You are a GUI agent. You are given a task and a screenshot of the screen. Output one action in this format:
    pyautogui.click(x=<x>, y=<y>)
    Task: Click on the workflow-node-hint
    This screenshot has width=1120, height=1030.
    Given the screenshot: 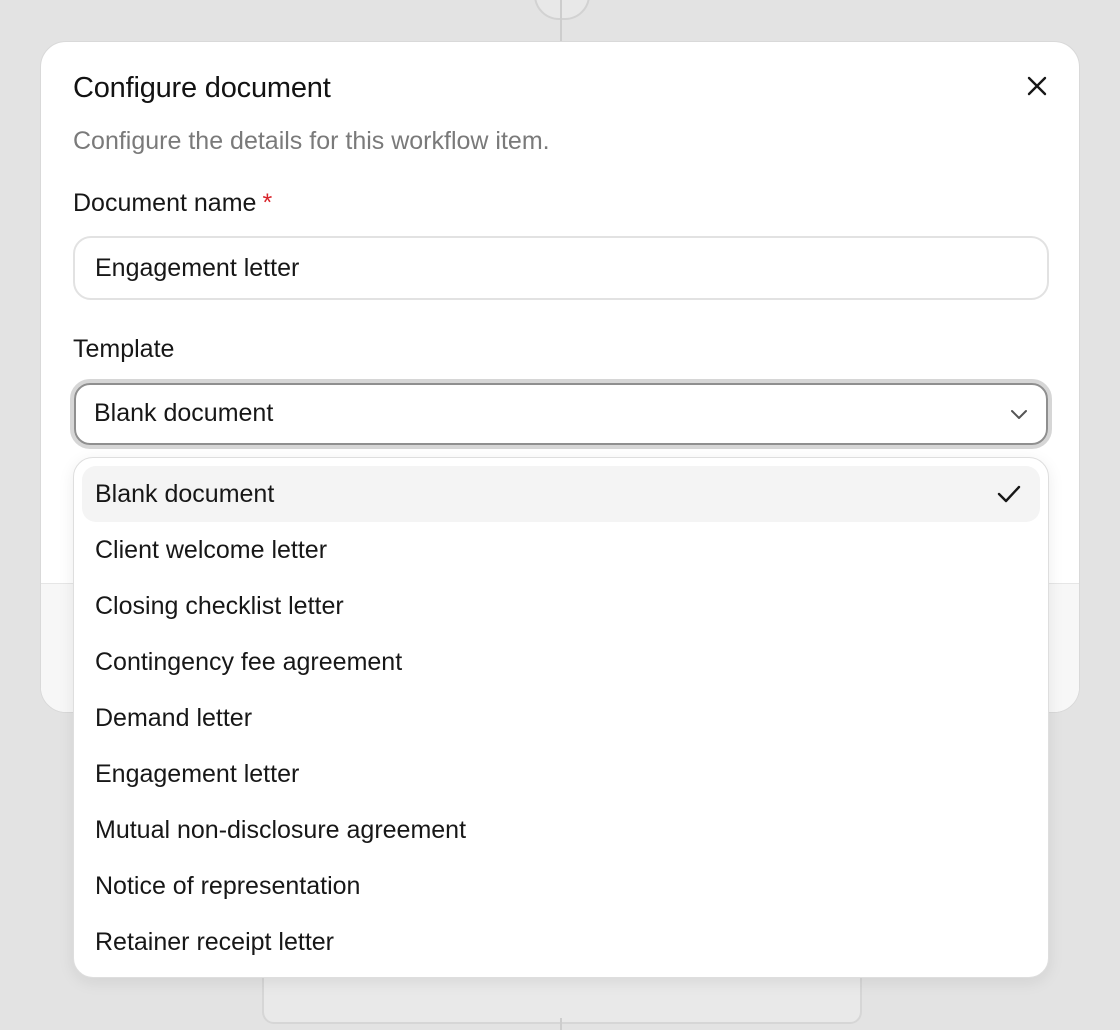 What is the action you would take?
    pyautogui.click(x=562, y=10)
    